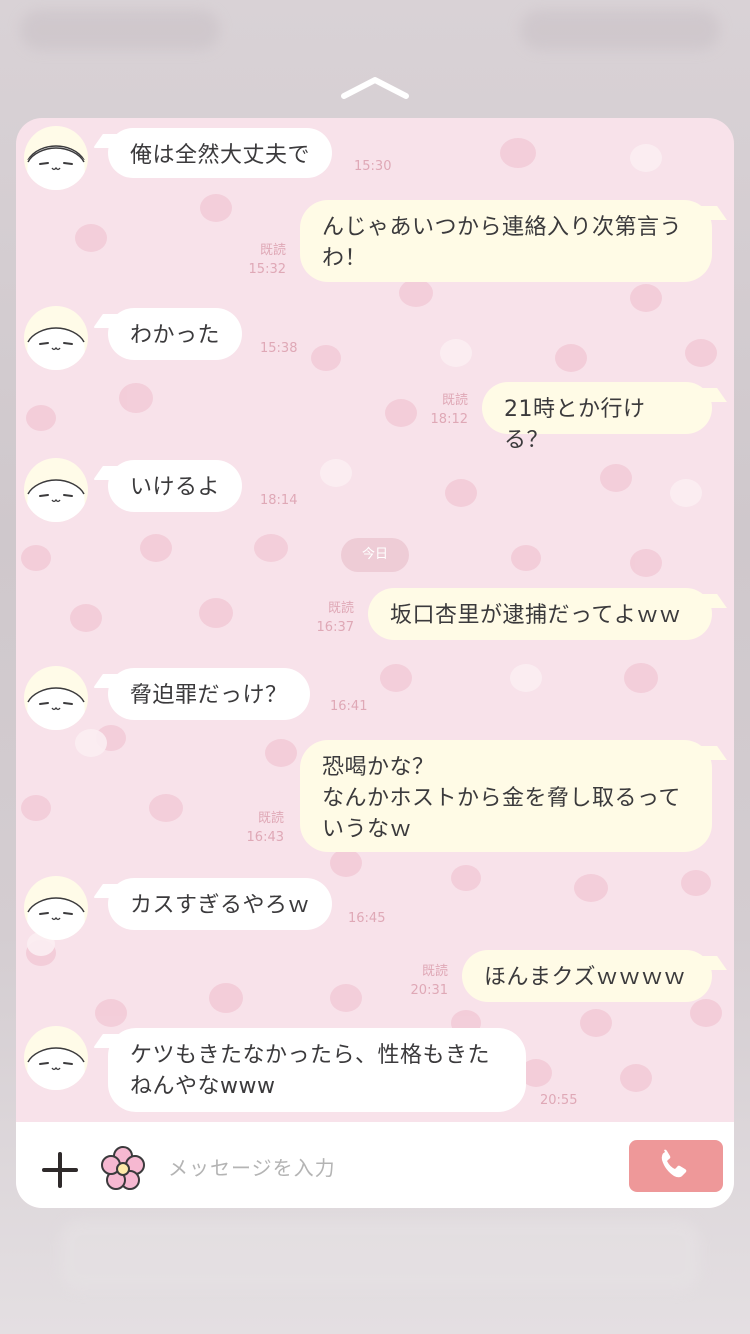  I want to click on chevron-up-icon, so click(375, 87).